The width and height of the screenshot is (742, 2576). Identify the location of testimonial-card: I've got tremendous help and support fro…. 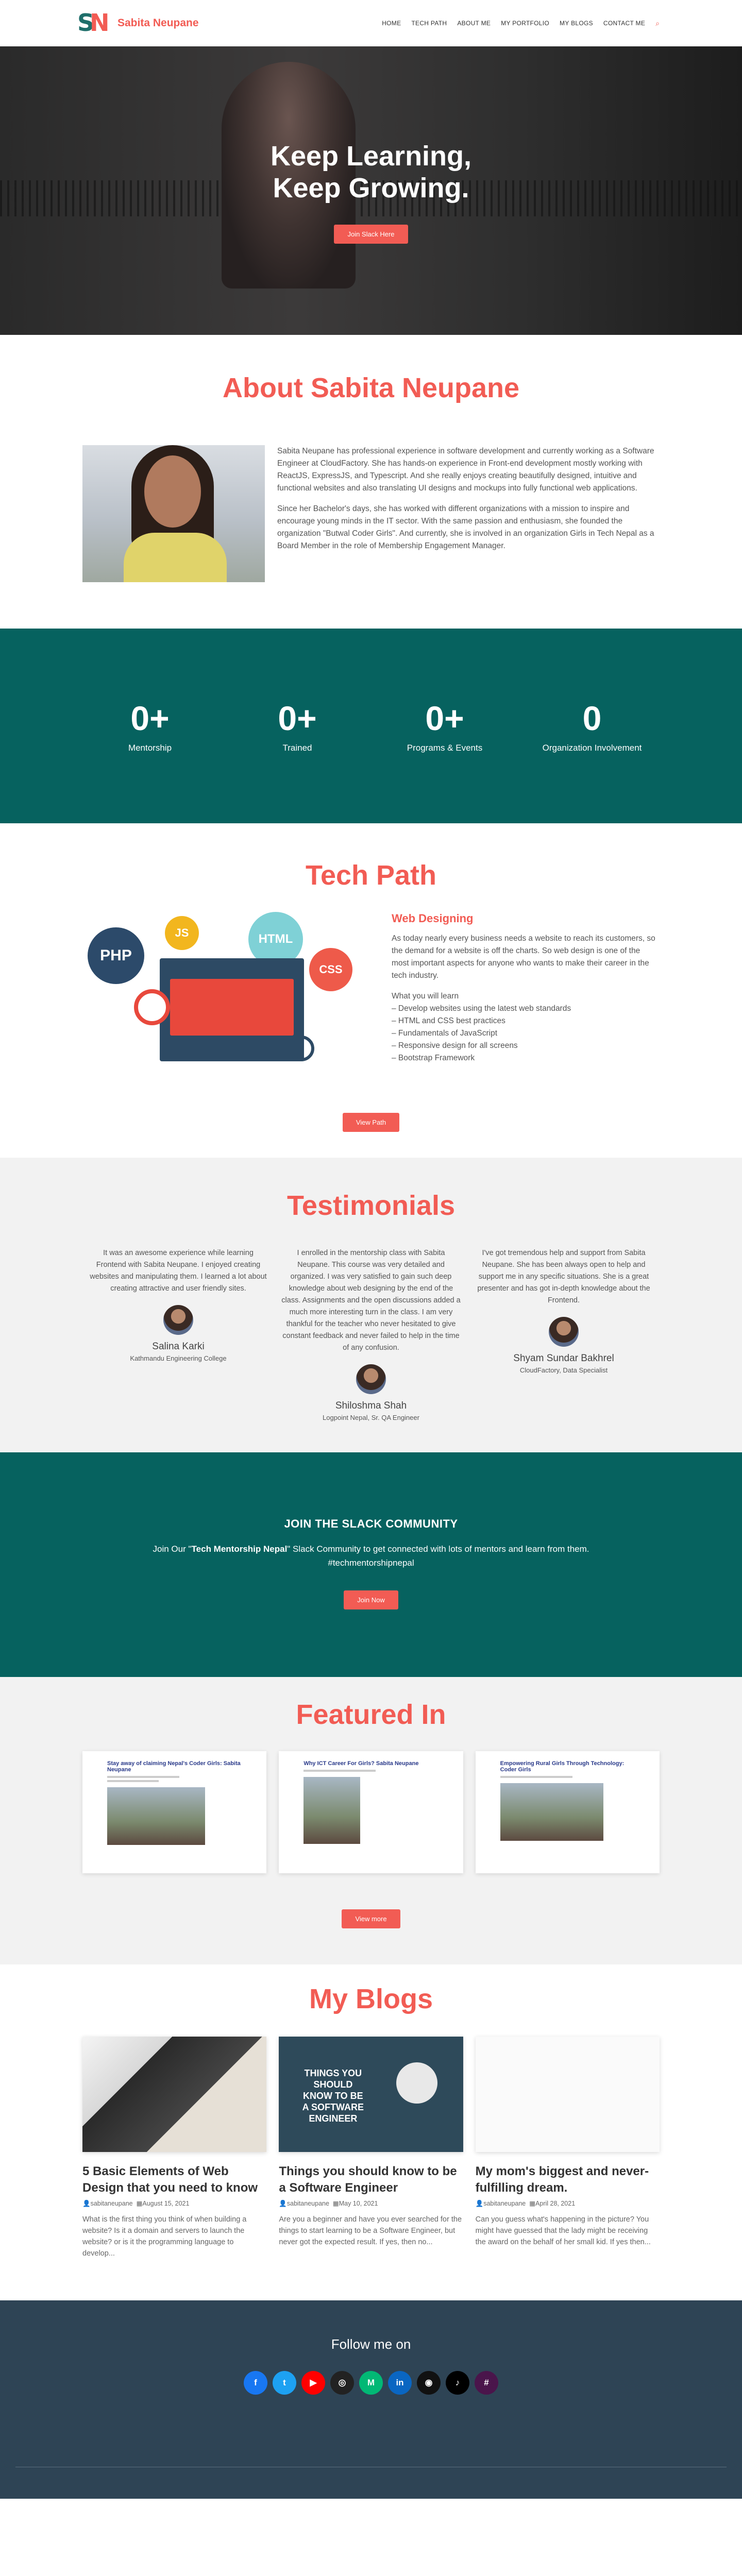
(564, 1334).